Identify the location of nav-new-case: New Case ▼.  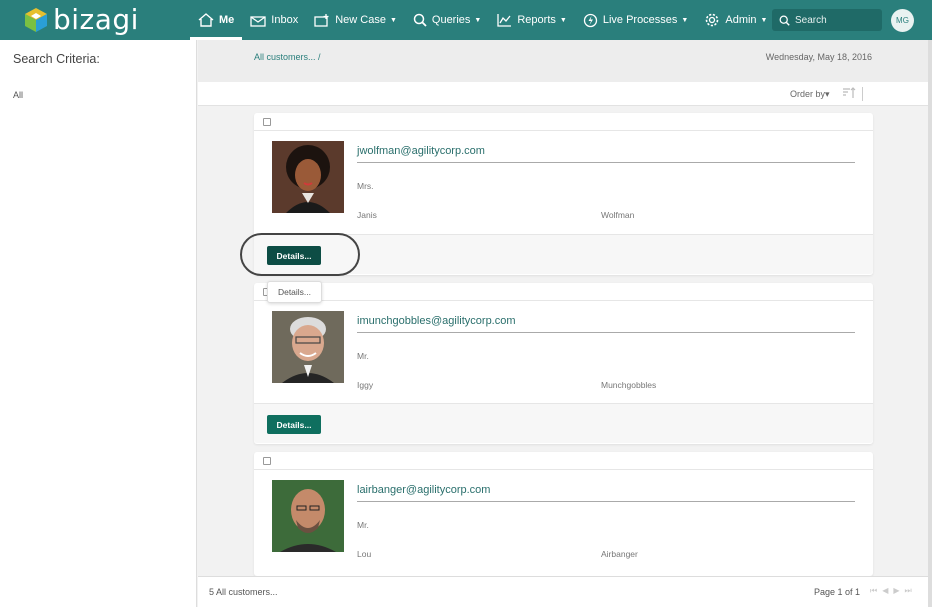
(355, 20).